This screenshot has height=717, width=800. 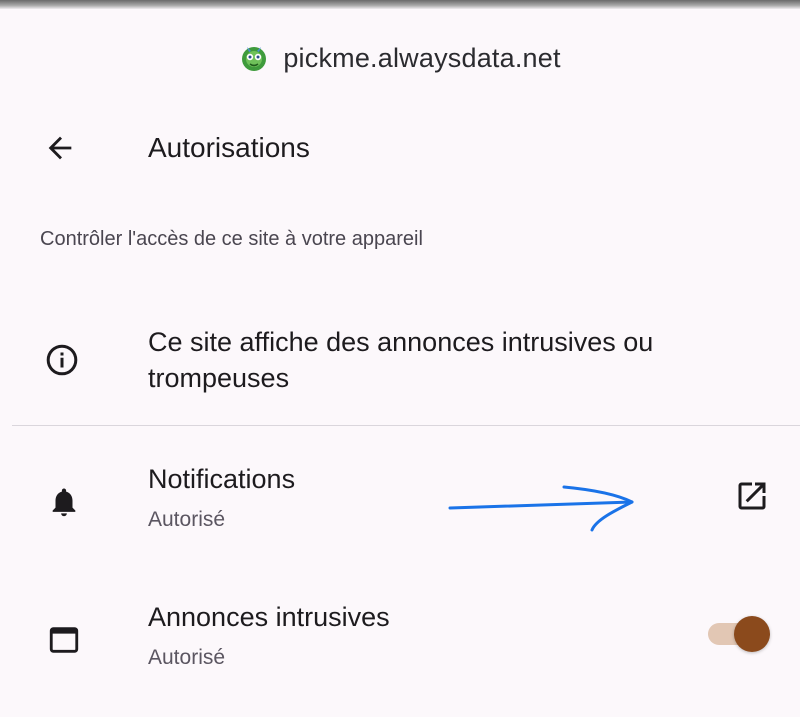 What do you see at coordinates (752, 634) in the screenshot?
I see `toggle-thumb` at bounding box center [752, 634].